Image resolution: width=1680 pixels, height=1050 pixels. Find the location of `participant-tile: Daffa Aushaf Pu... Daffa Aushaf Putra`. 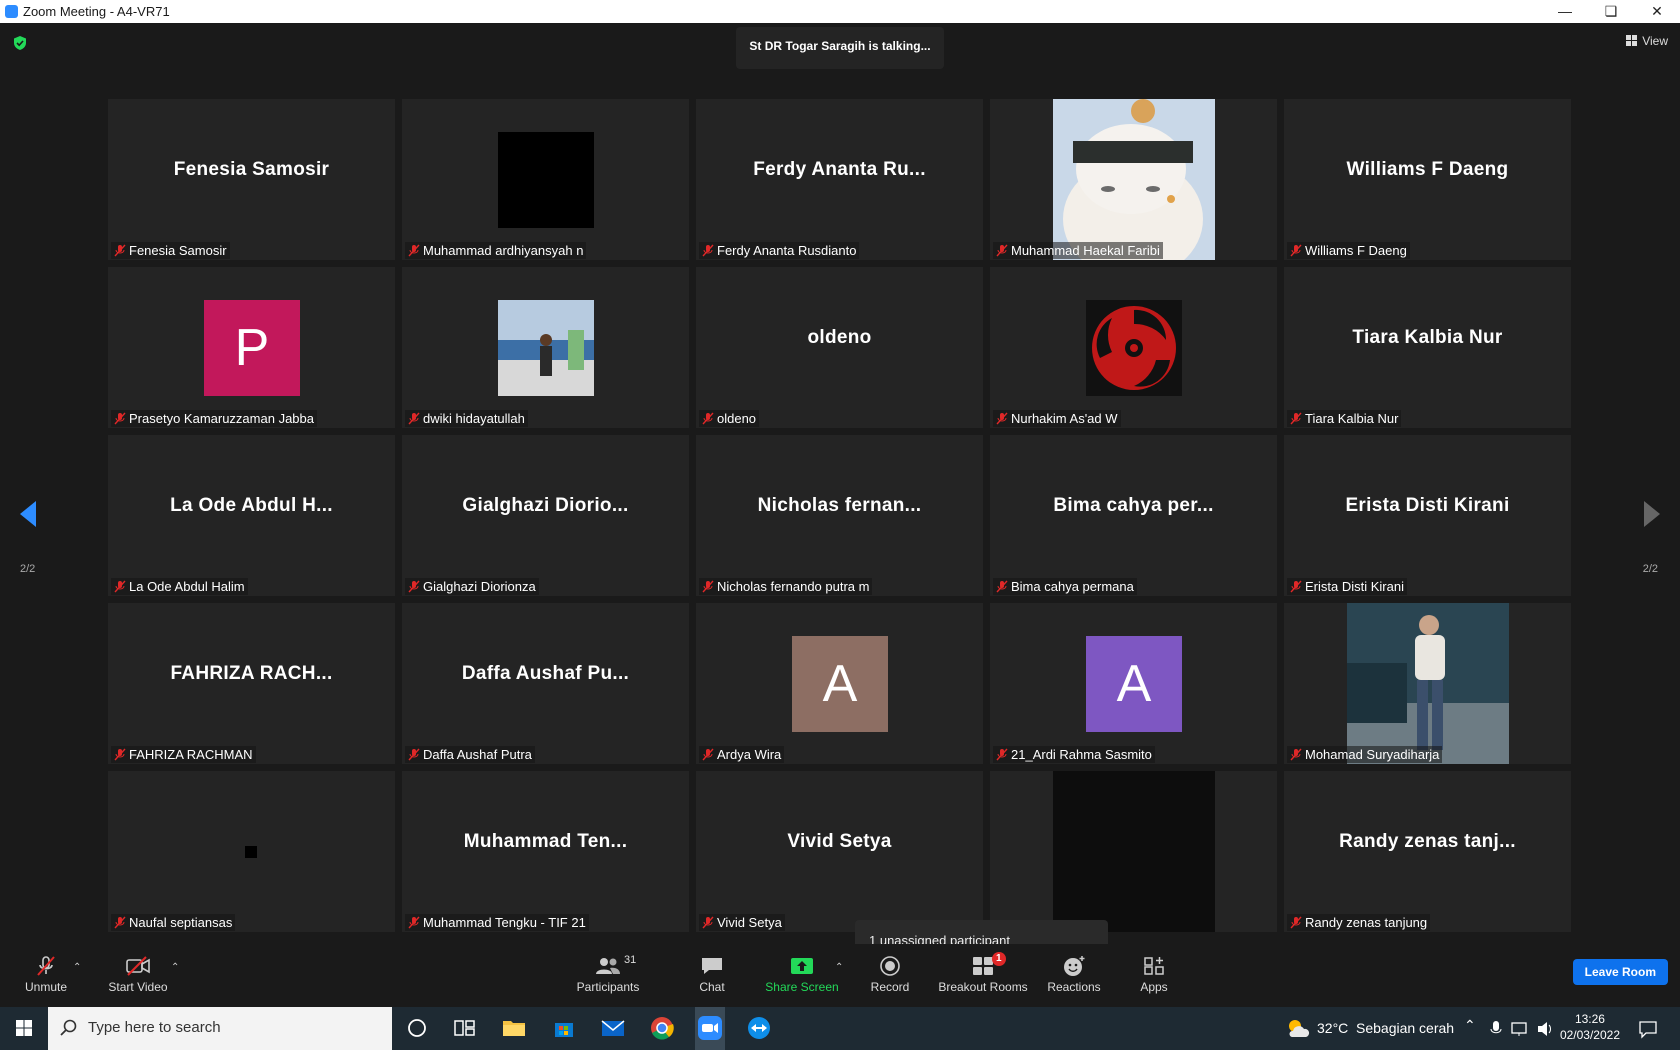

participant-tile: Daffa Aushaf Pu... Daffa Aushaf Putra is located at coordinates (545, 683).